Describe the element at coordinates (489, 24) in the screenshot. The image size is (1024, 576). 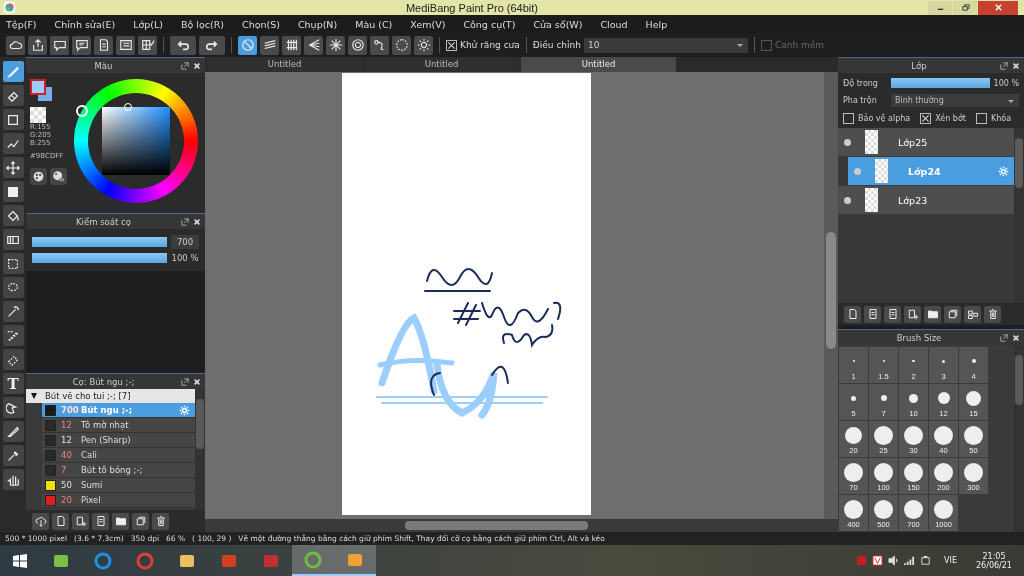
I see `menu-item: Công cụ(T)` at that location.